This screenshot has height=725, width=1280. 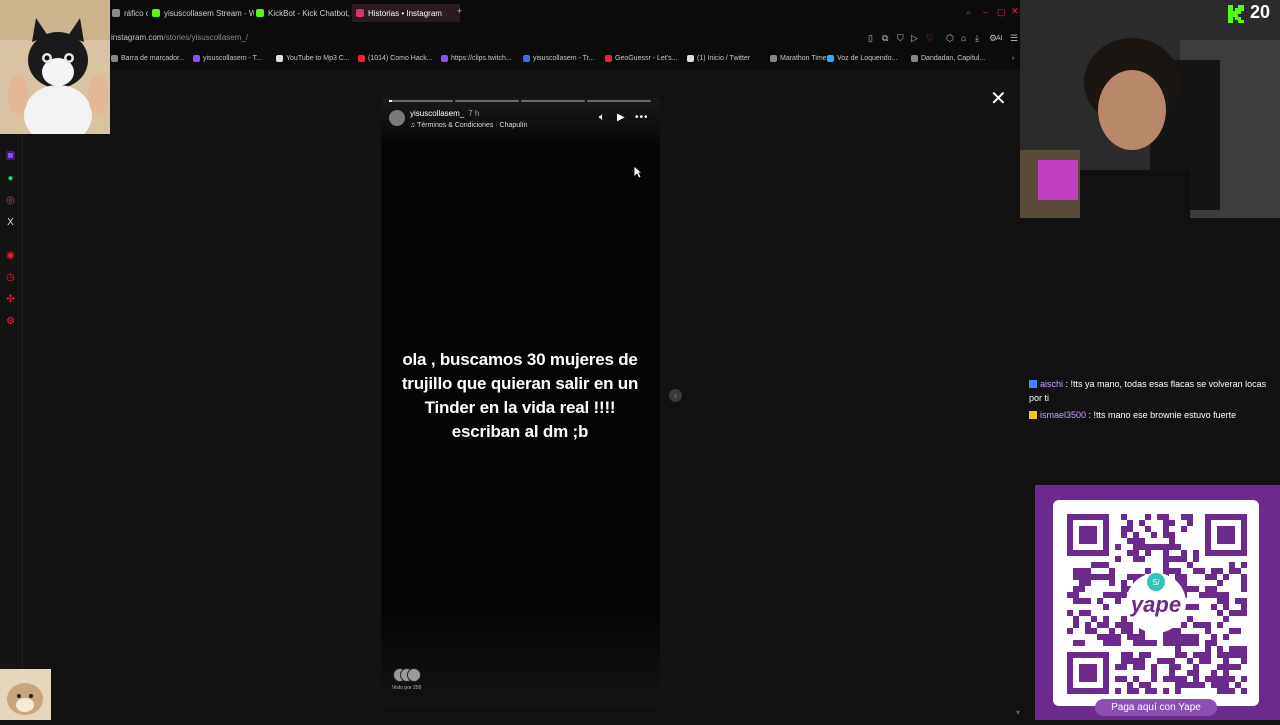 What do you see at coordinates (10, 155) in the screenshot?
I see `sidebar-twitch-icon: ▣` at bounding box center [10, 155].